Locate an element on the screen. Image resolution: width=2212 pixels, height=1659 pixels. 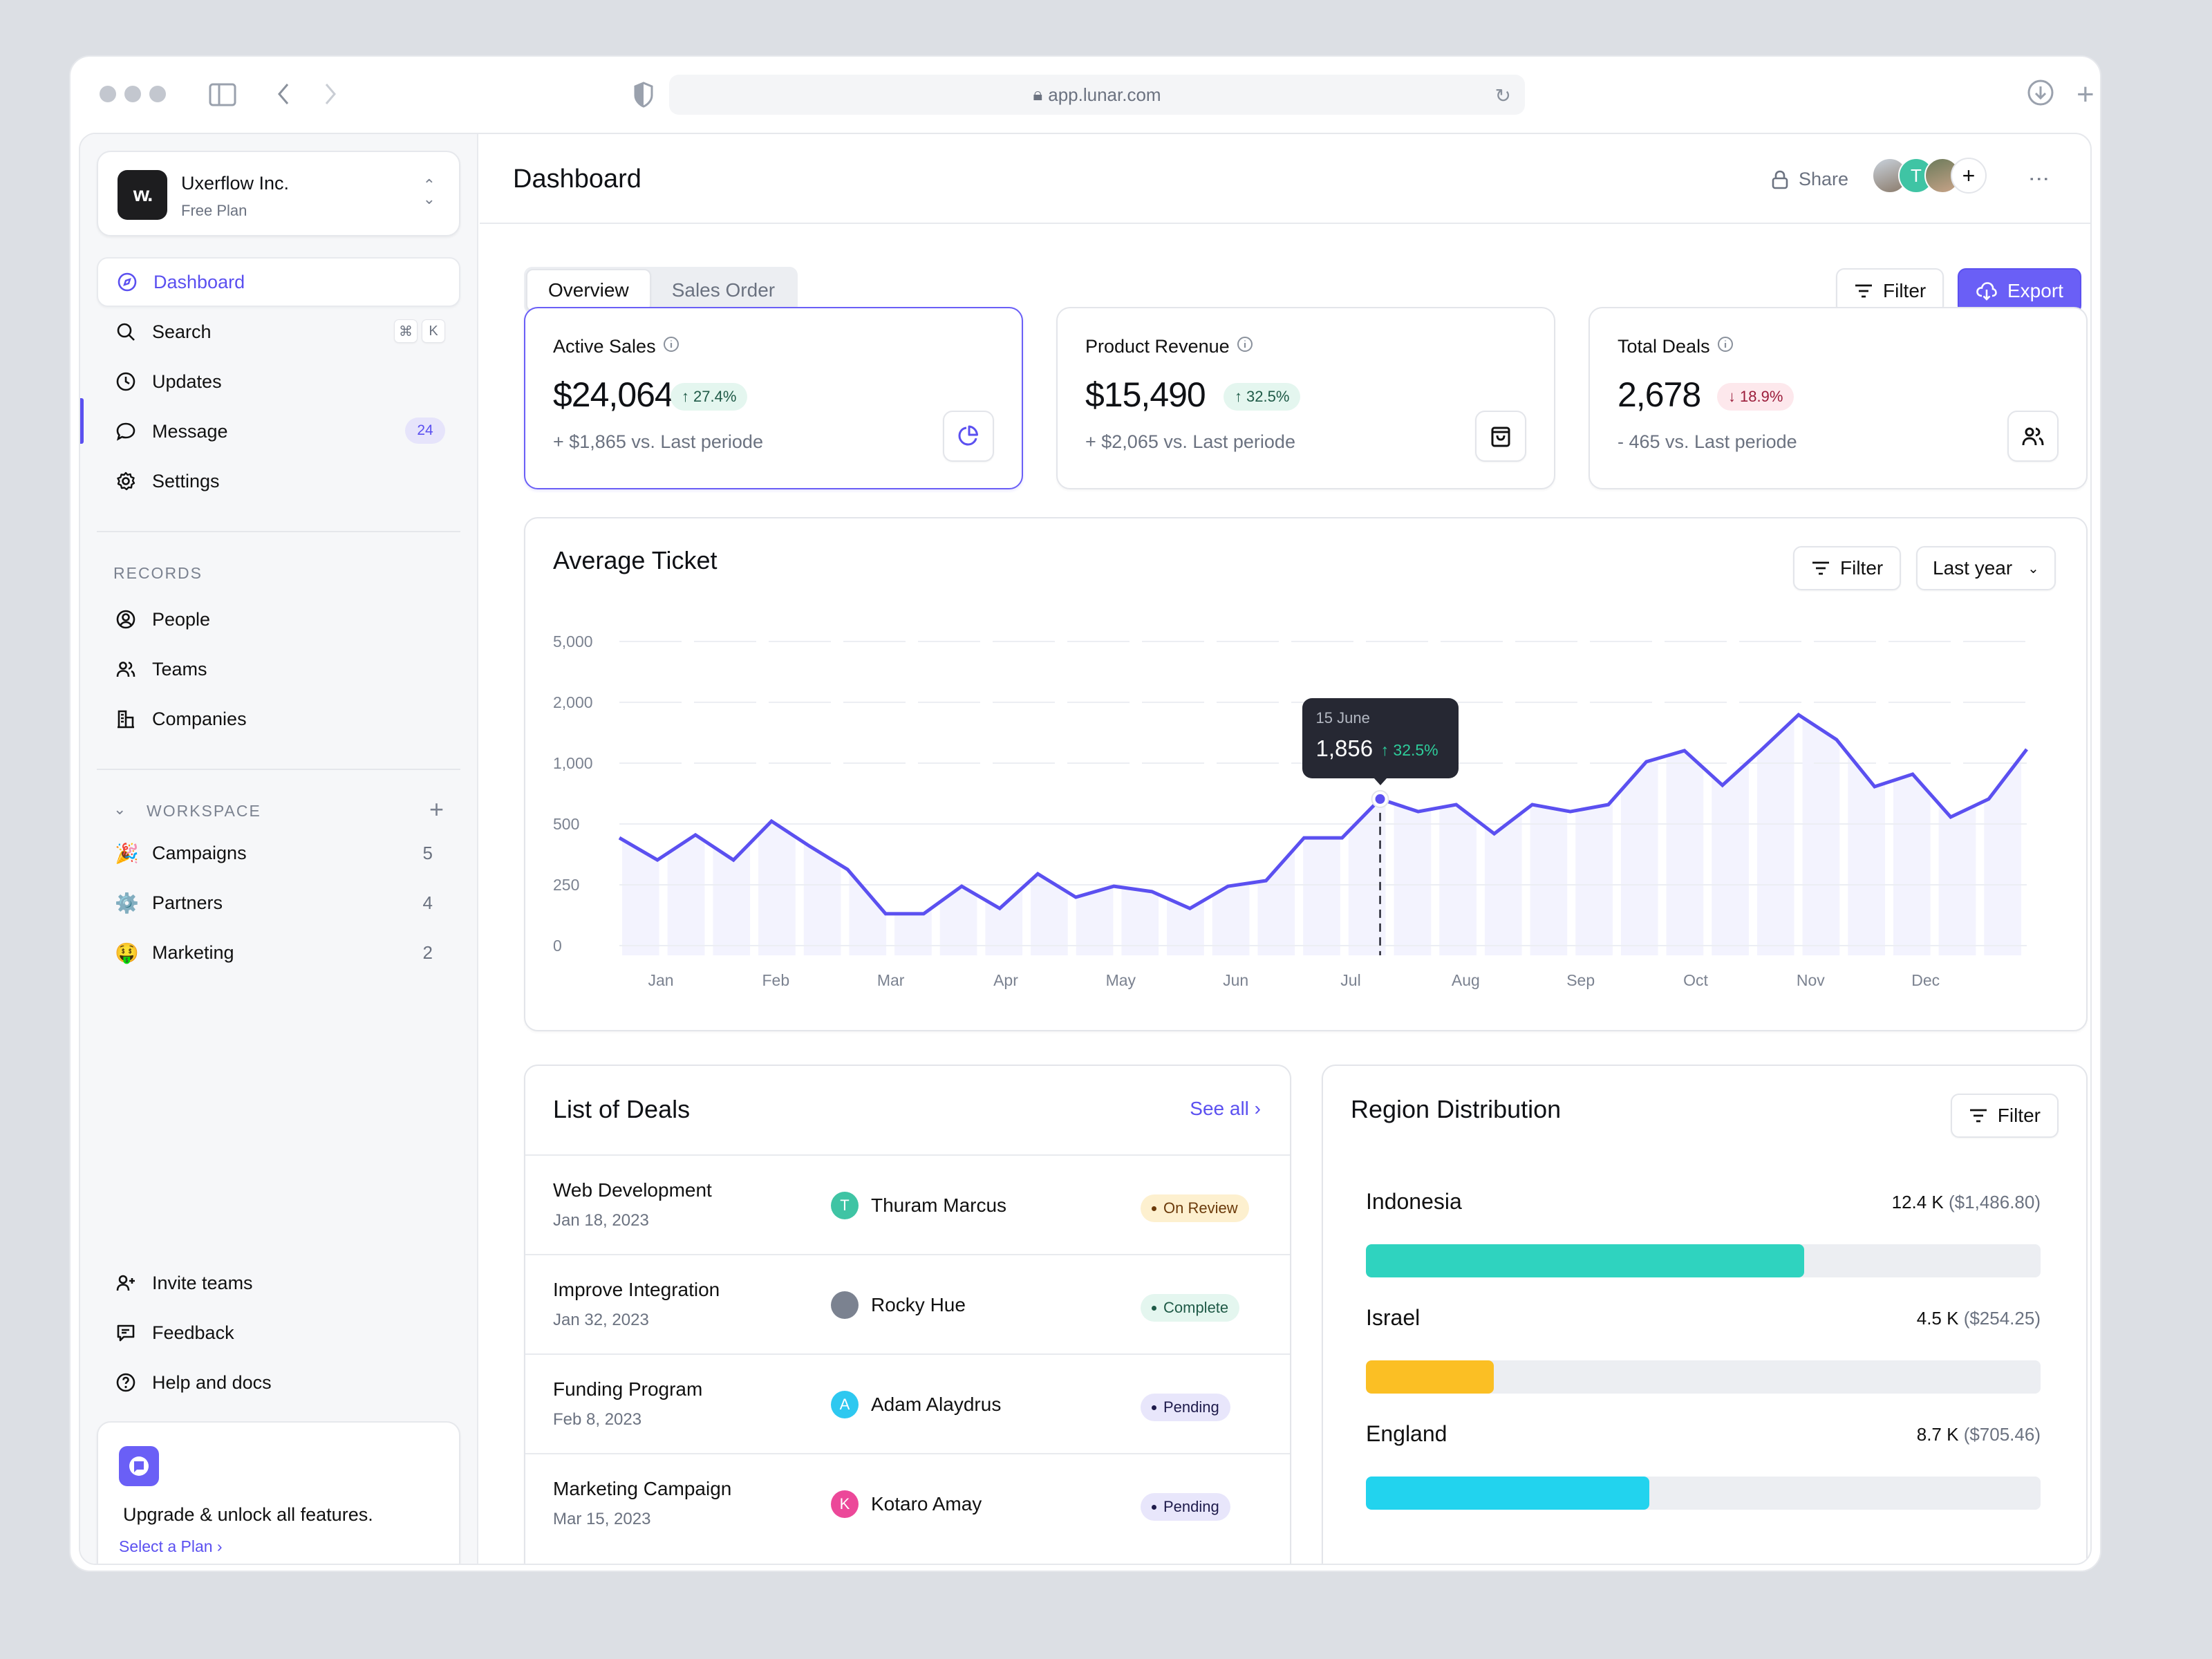
x-tick-label: Jan is located at coordinates (660, 980).